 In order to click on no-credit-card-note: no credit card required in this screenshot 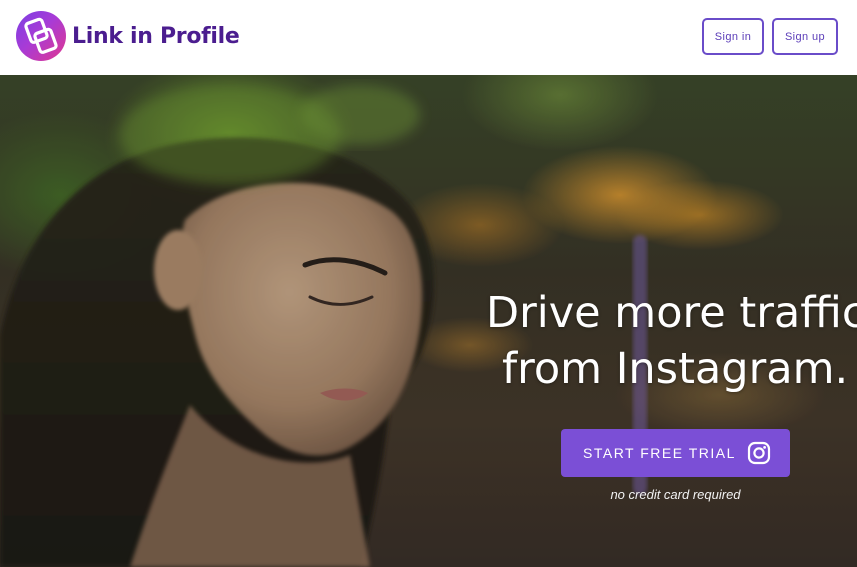, I will do `click(675, 494)`.